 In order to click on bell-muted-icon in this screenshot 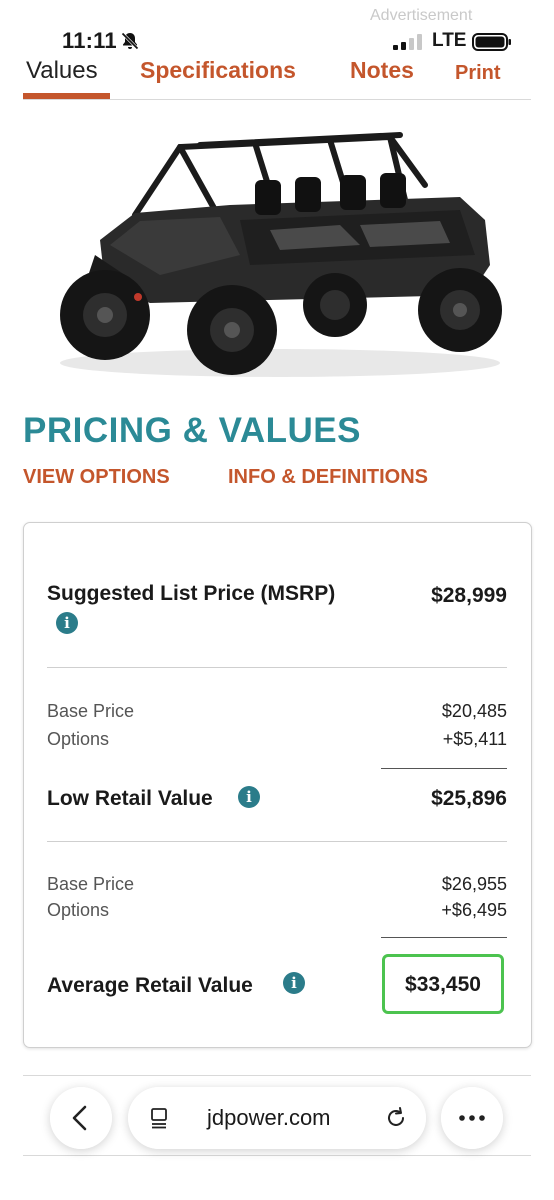, I will do `click(130, 41)`.